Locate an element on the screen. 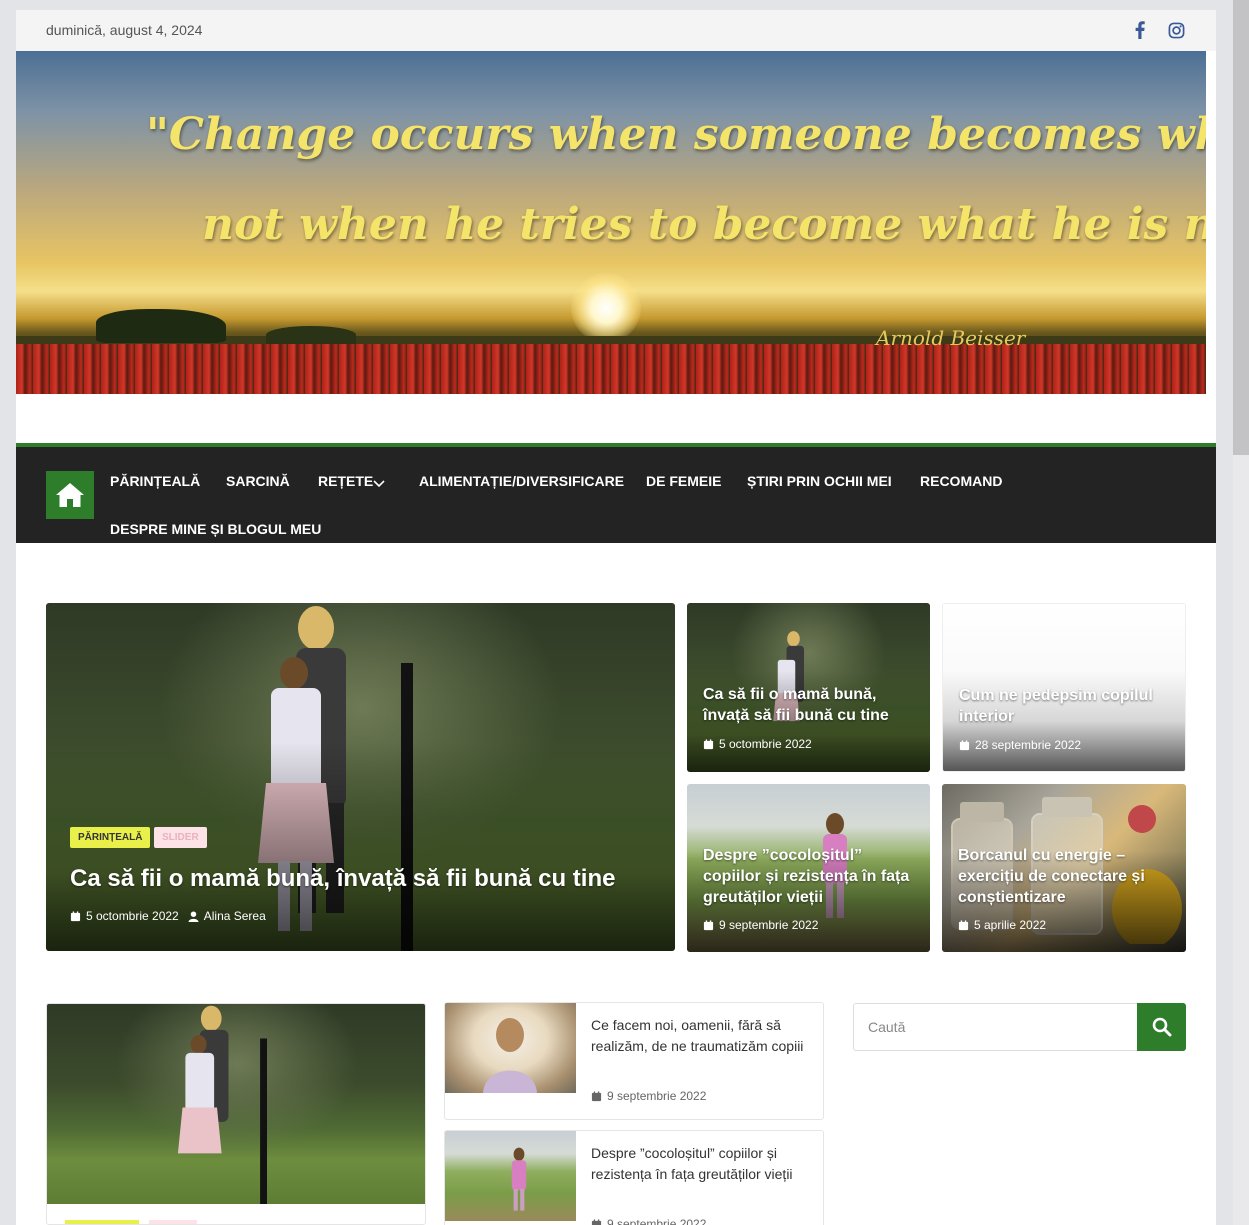 The width and height of the screenshot is (1249, 1225). post-card-large is located at coordinates (236, 1114).